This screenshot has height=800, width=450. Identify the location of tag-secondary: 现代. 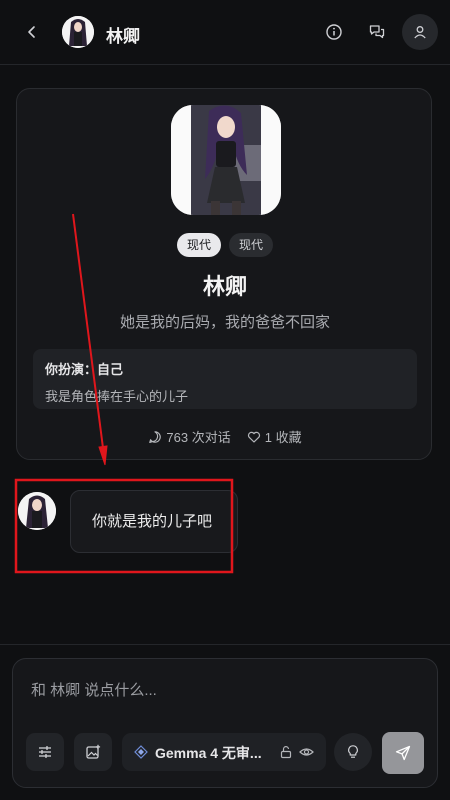
(251, 245).